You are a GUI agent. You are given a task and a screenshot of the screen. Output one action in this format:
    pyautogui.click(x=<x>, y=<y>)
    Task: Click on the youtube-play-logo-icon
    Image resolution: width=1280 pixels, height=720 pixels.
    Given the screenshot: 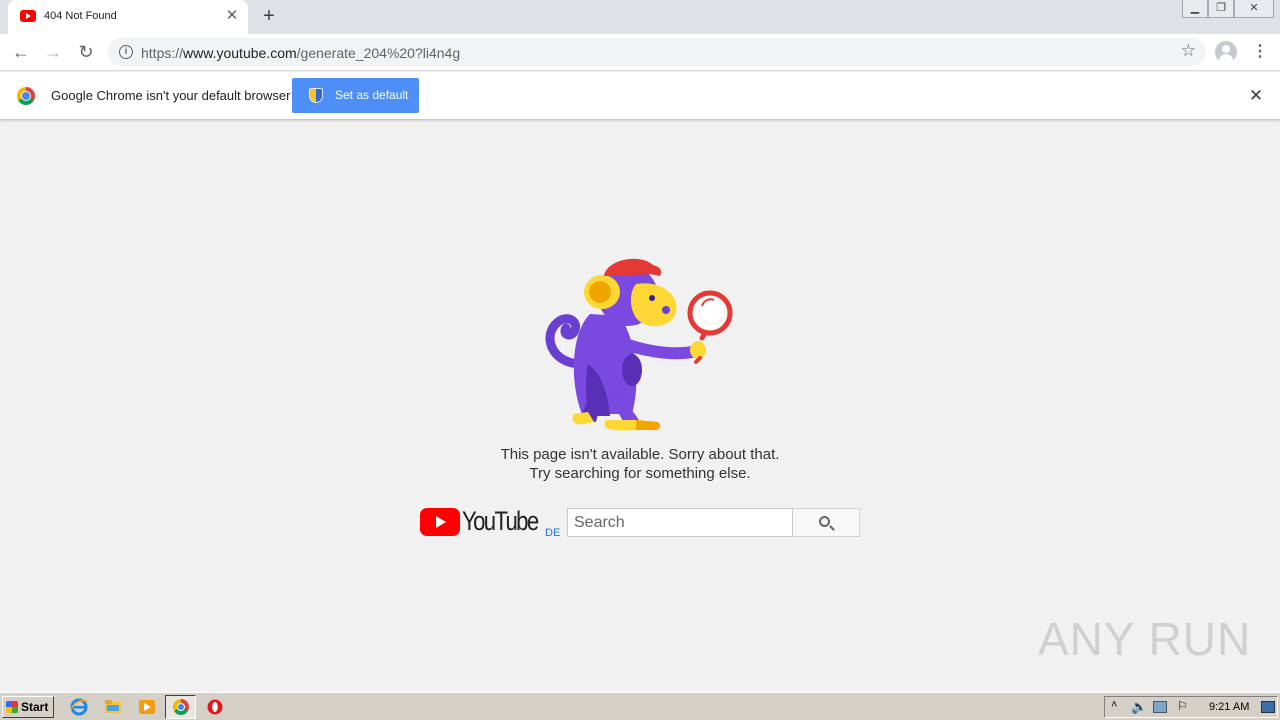 What is the action you would take?
    pyautogui.click(x=440, y=522)
    